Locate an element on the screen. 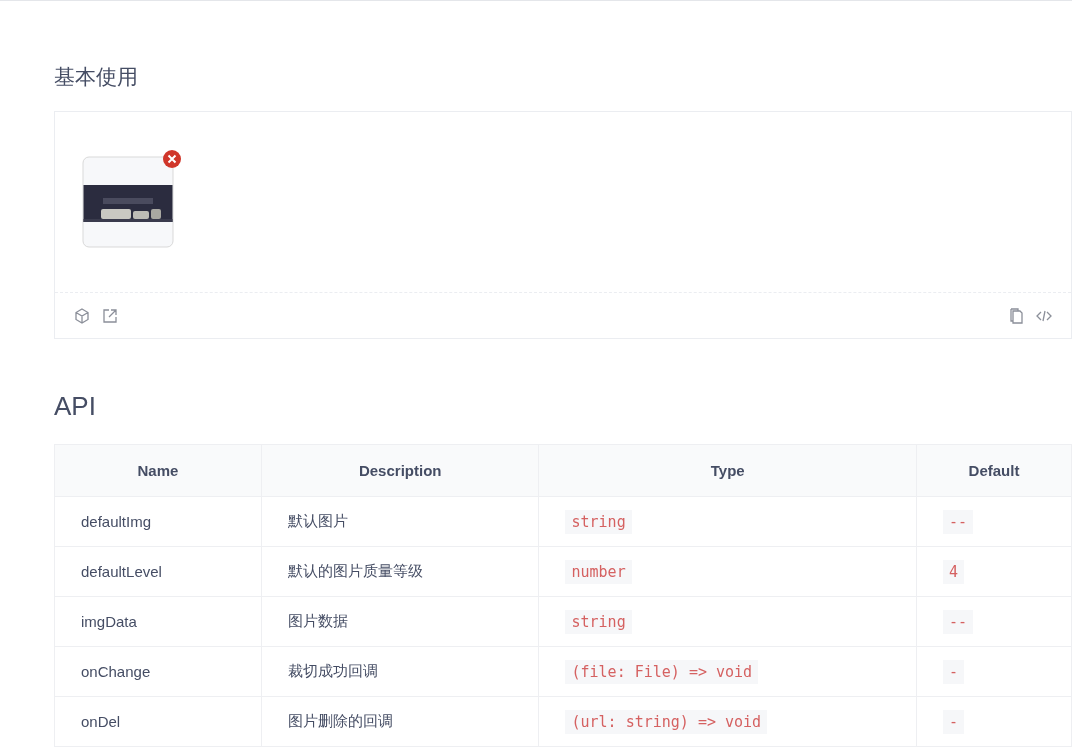 The width and height of the screenshot is (1080, 753). table-cell: onChange is located at coordinates (158, 671).